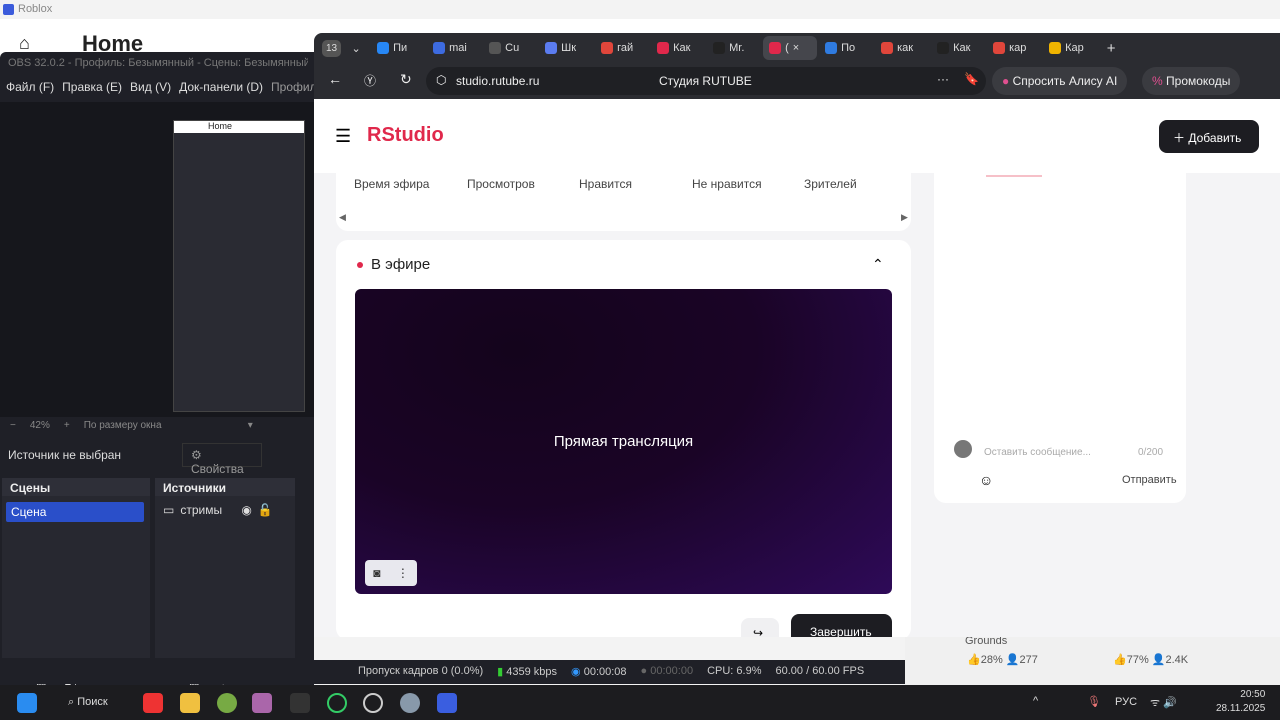  What do you see at coordinates (92, 703) in the screenshot?
I see `search-button: ⌕ Поиск` at bounding box center [92, 703].